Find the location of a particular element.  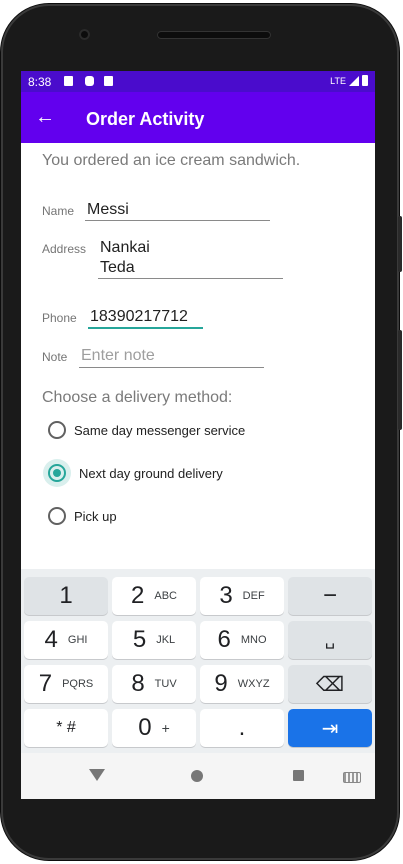

radio-label: Same day messenger service is located at coordinates (160, 430).